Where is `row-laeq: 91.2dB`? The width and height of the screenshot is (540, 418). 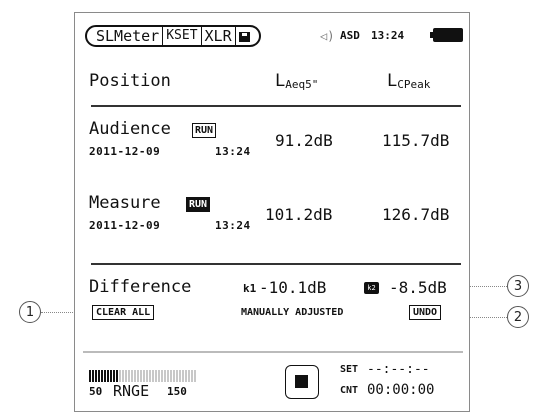 row-laeq: 91.2dB is located at coordinates (304, 140).